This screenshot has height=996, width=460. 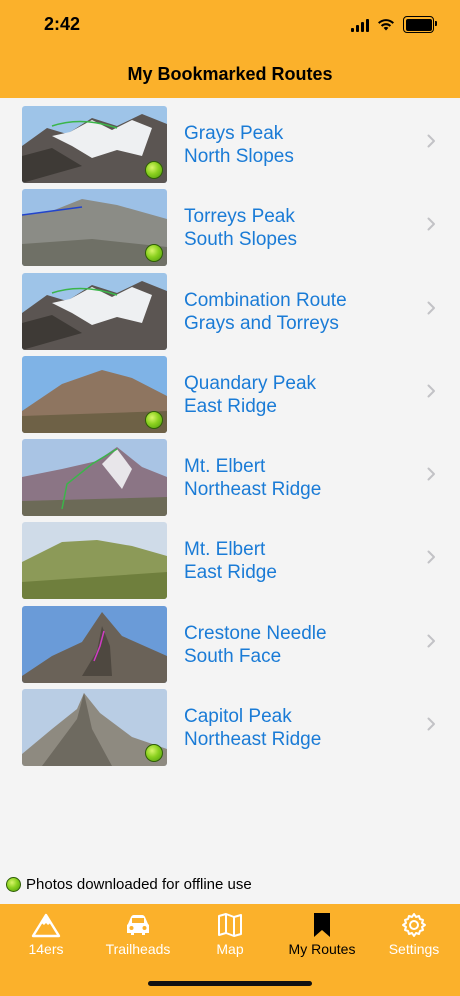 What do you see at coordinates (139, 884) in the screenshot?
I see `legend-text: Photos downloaded for offline use` at bounding box center [139, 884].